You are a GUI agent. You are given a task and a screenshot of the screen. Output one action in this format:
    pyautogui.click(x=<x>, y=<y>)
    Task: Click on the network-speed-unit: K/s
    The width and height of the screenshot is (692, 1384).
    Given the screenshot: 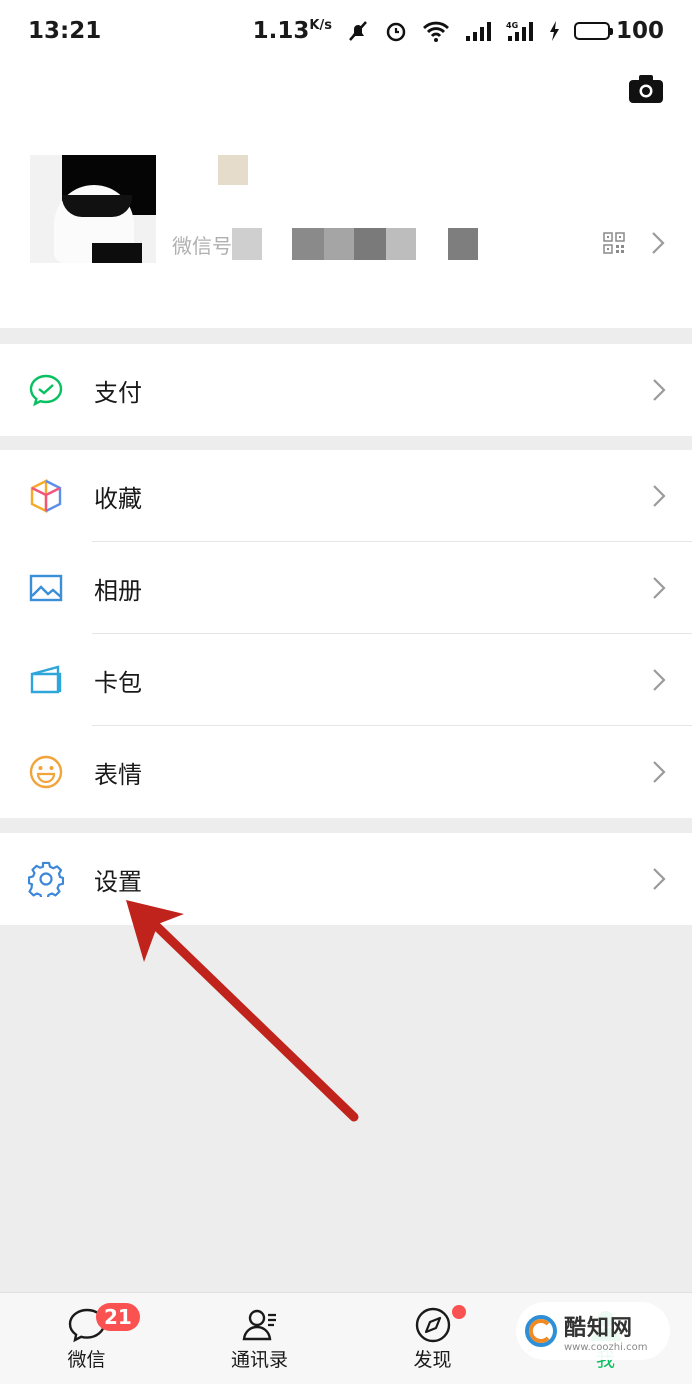 What is the action you would take?
    pyautogui.click(x=320, y=25)
    